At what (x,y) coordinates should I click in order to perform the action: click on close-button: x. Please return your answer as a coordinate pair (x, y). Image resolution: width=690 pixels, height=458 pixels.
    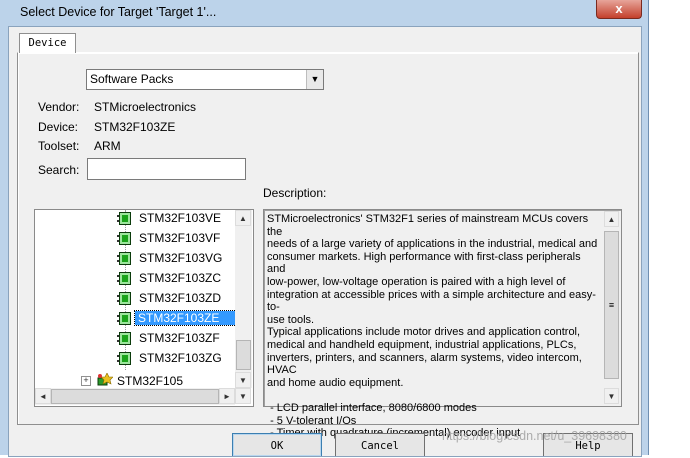
    Looking at the image, I should click on (619, 9).